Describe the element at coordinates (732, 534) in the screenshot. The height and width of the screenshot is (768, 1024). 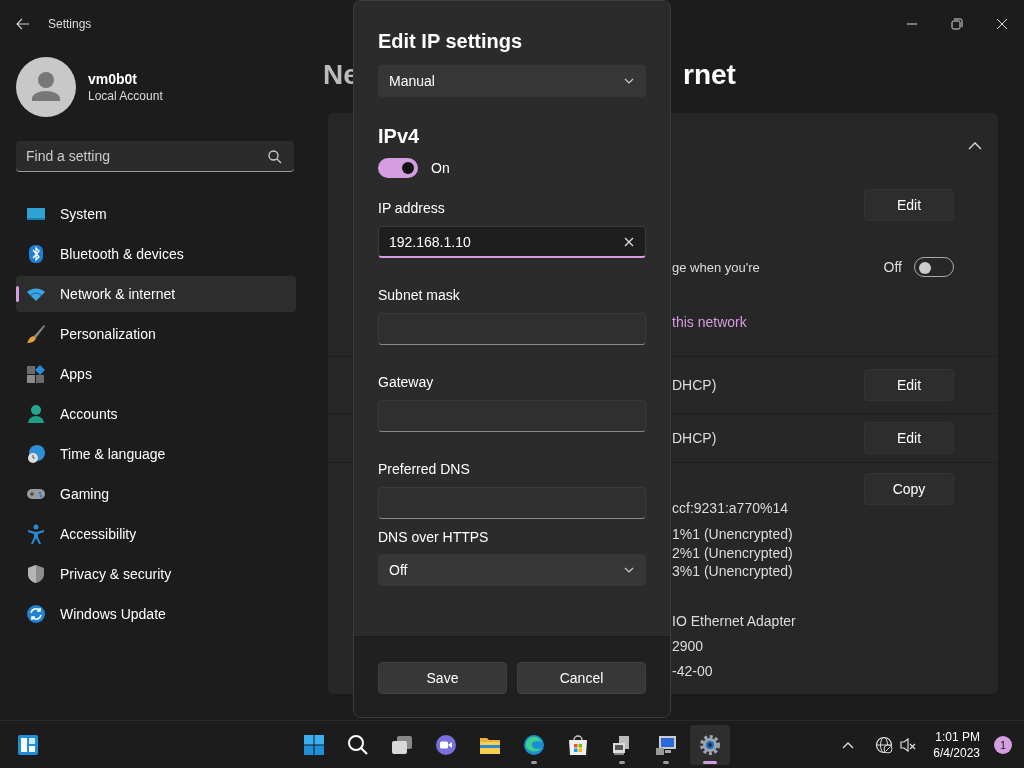
I see `detail-text: 1%1 (Unencrypted)` at that location.